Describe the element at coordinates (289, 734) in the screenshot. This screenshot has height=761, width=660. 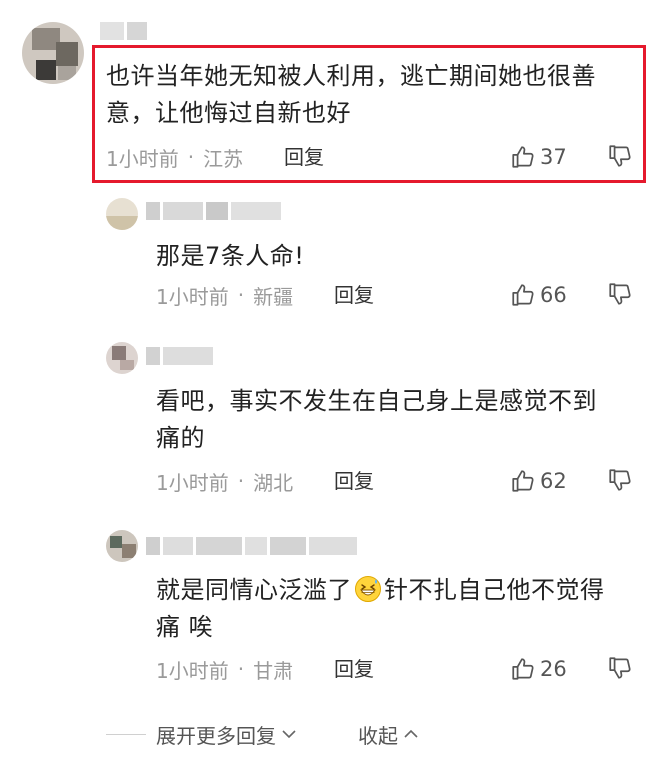
I see `chevron-down-icon` at that location.